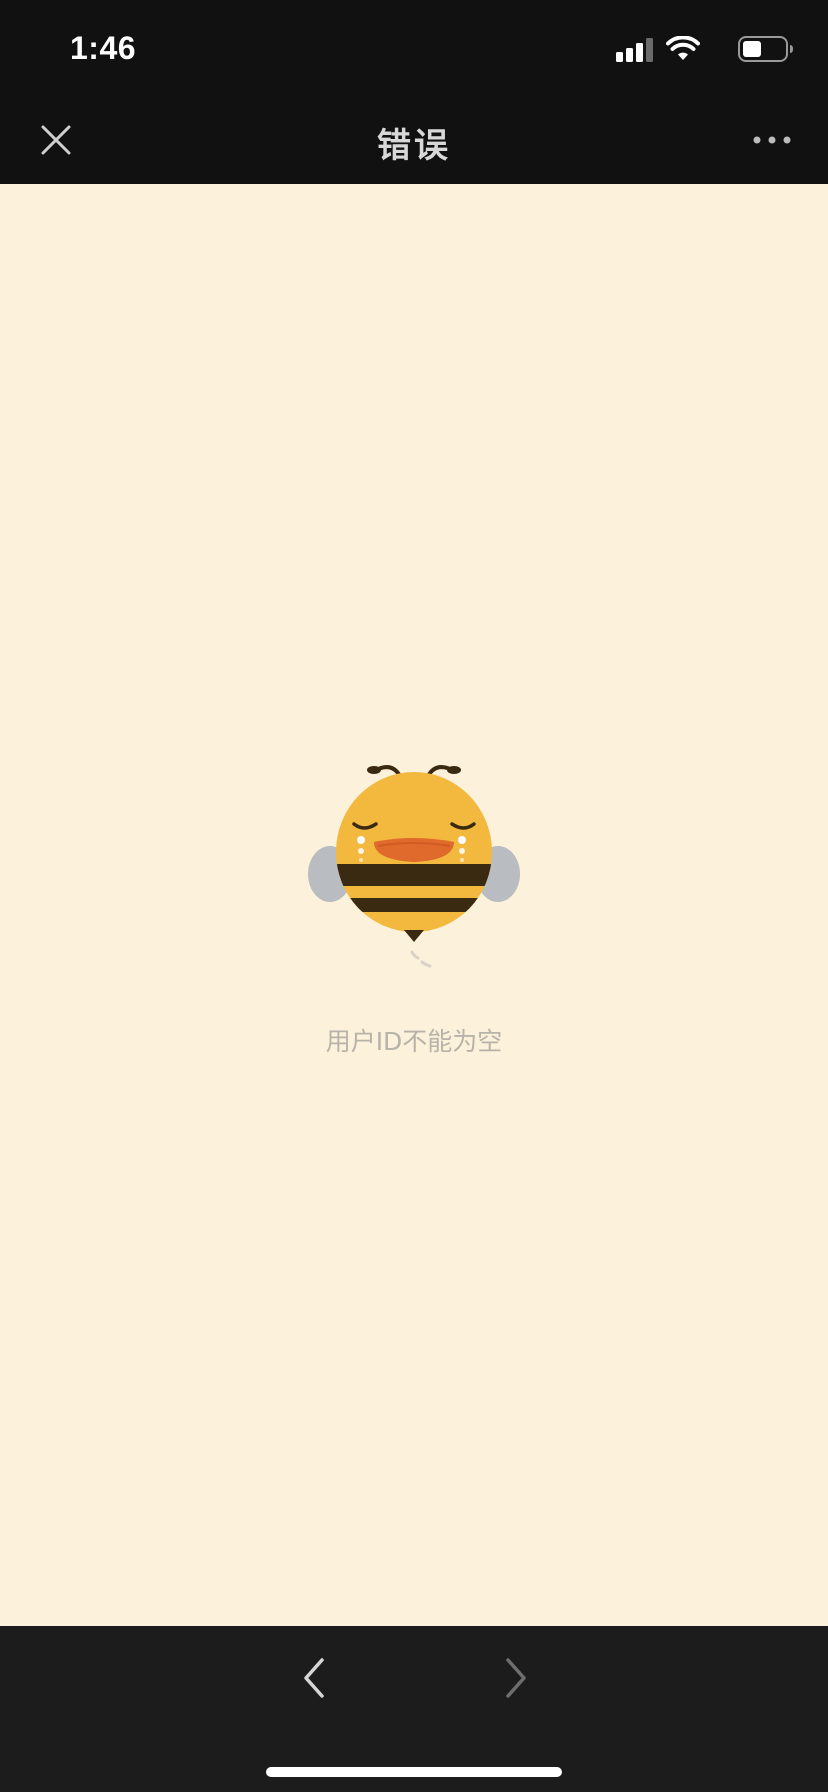 The height and width of the screenshot is (1792, 828). I want to click on wifi-icon, so click(683, 48).